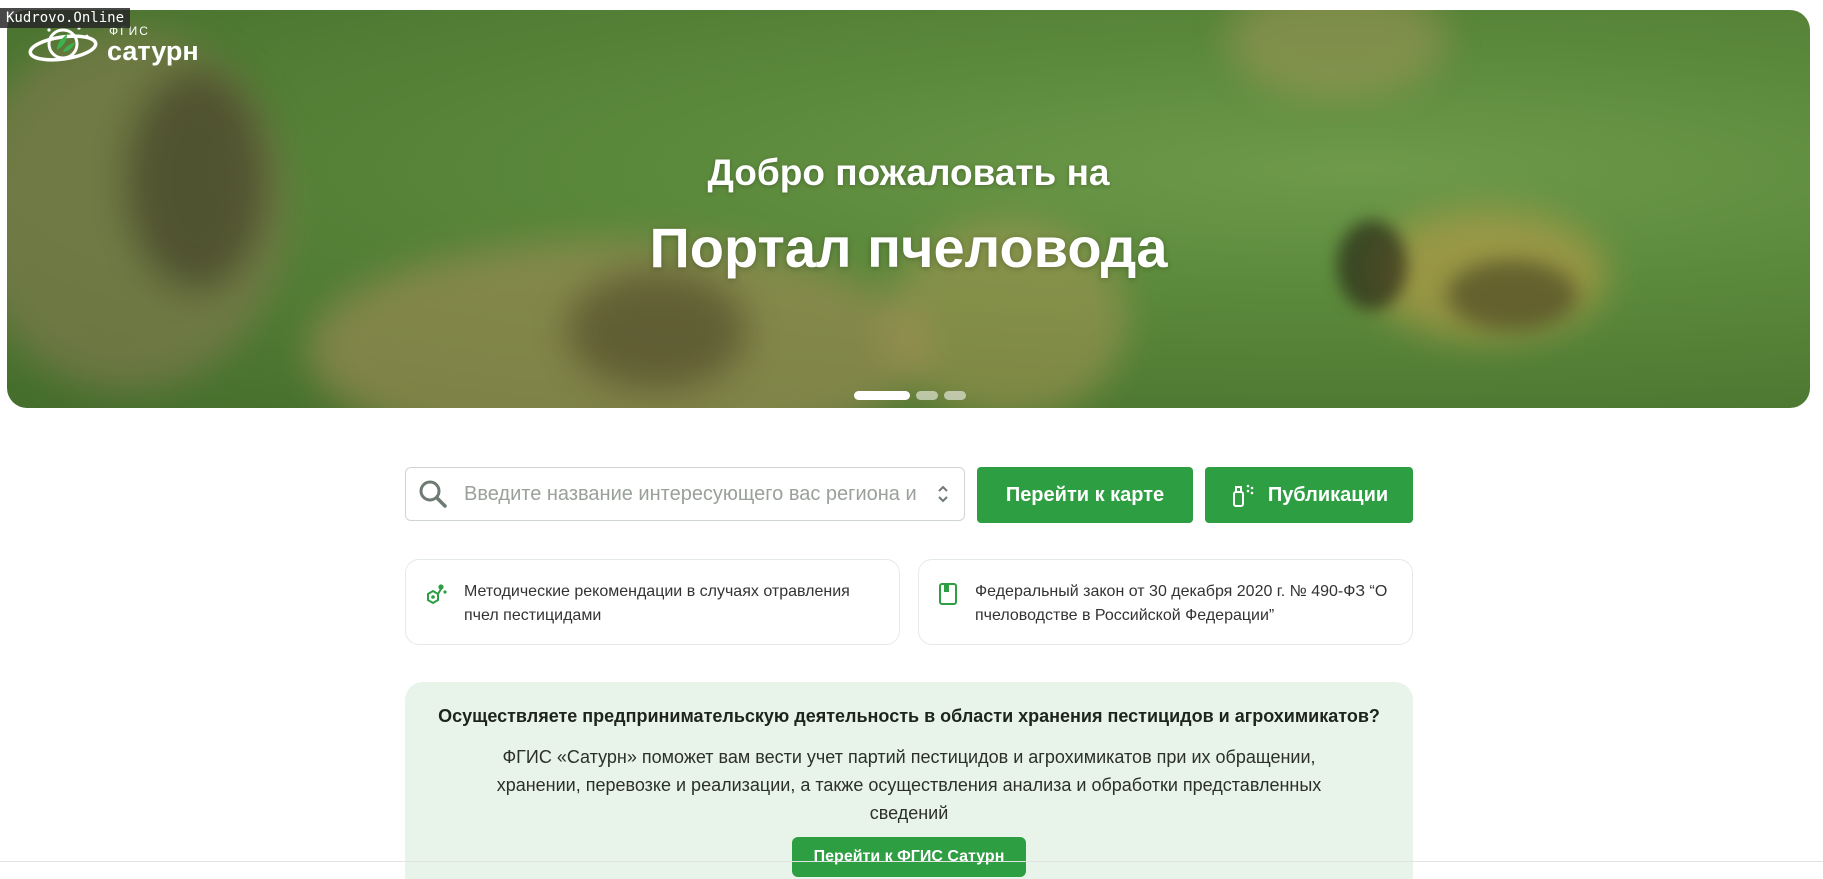 This screenshot has width=1823, height=879. I want to click on go-to-map-label: Перейти к карте, so click(1085, 494).